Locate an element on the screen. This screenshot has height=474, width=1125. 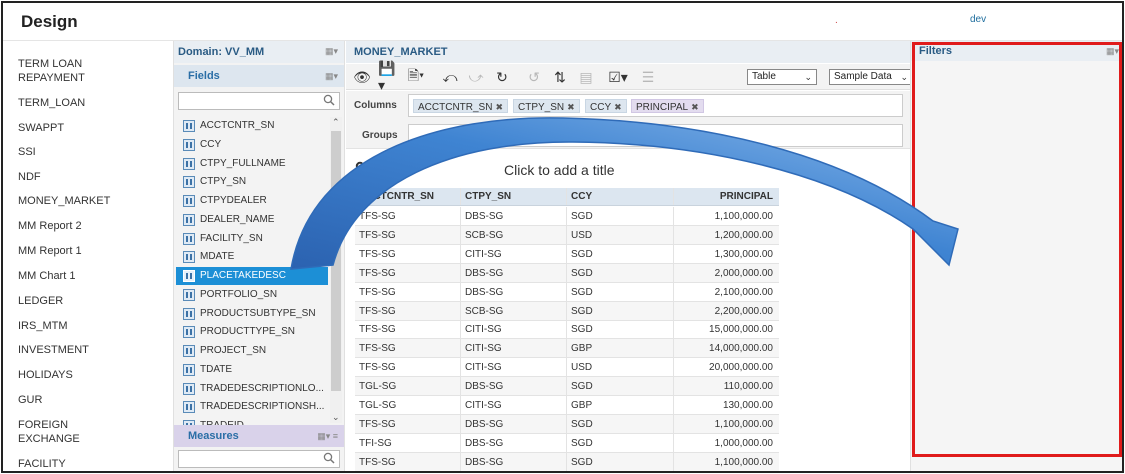
columns-dropzone: ACCTCNTR_SN ✖ CTPY_SN ✖ CCY ✖ PRINCIPAL ✖ is located at coordinates (655, 105).